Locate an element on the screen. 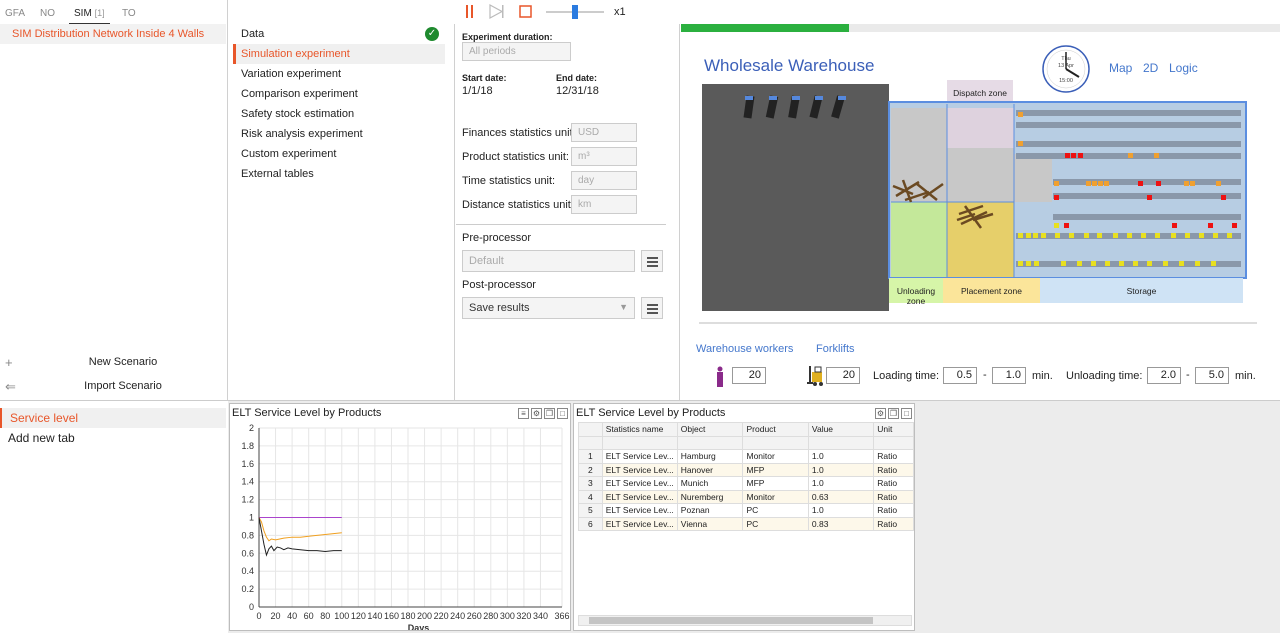  list-icon: ≡ is located at coordinates (523, 413).